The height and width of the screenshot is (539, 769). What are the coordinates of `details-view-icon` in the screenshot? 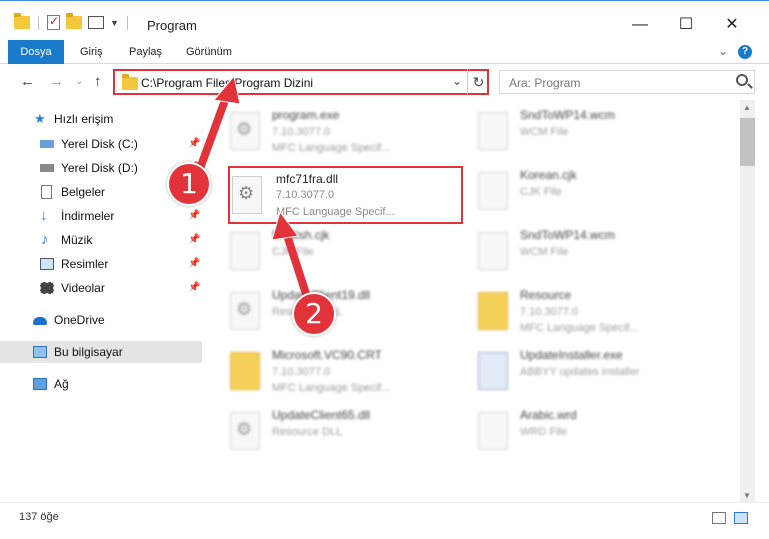 It's located at (719, 518).